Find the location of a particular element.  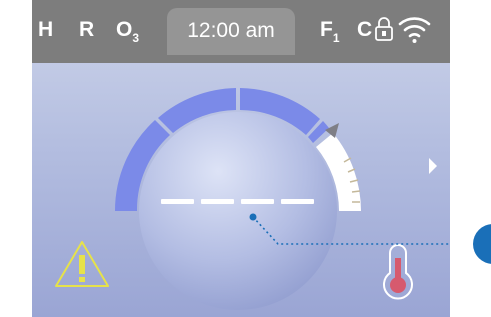

callout-marker is located at coordinates (482, 244).